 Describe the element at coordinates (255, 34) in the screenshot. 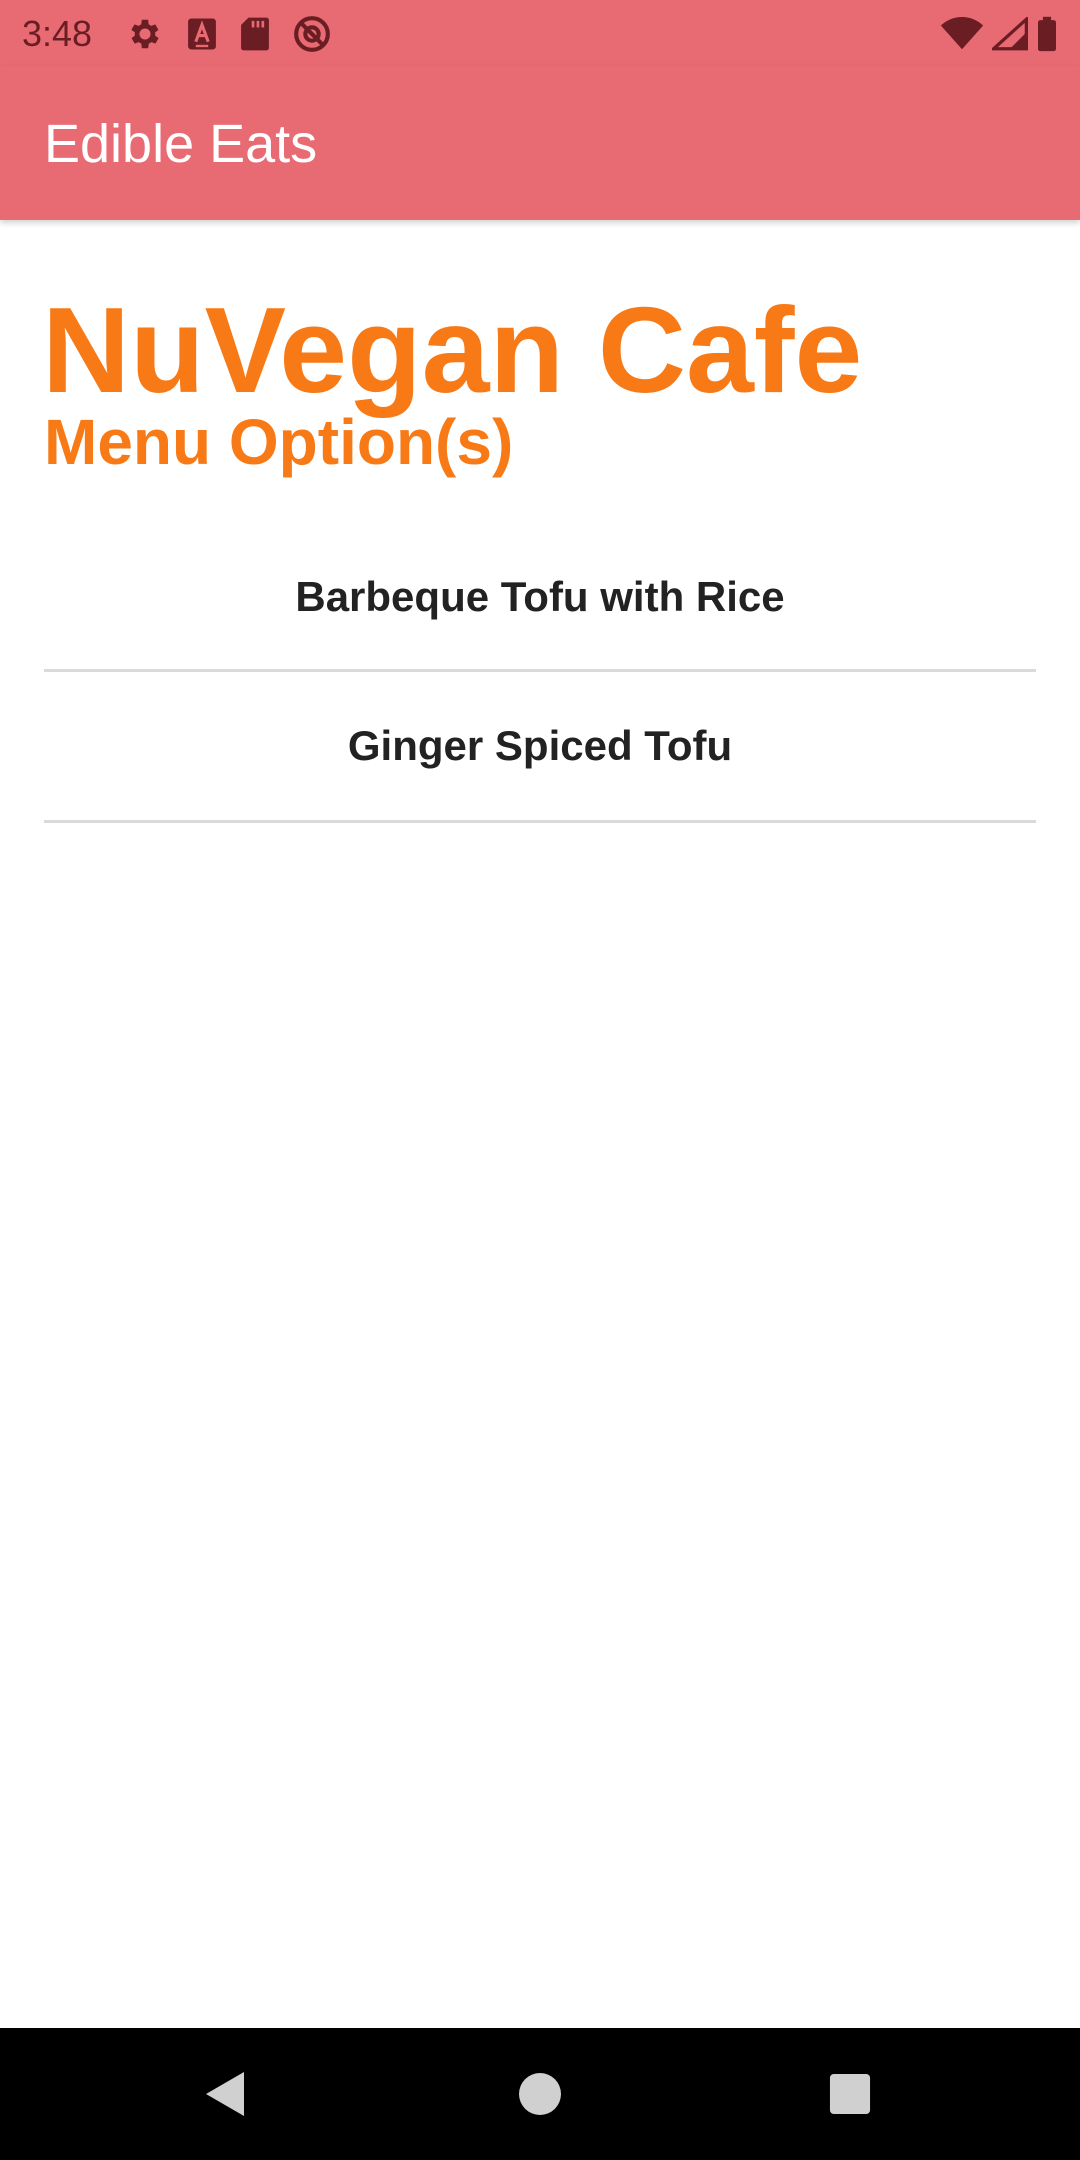

I see `sd-card-icon` at that location.